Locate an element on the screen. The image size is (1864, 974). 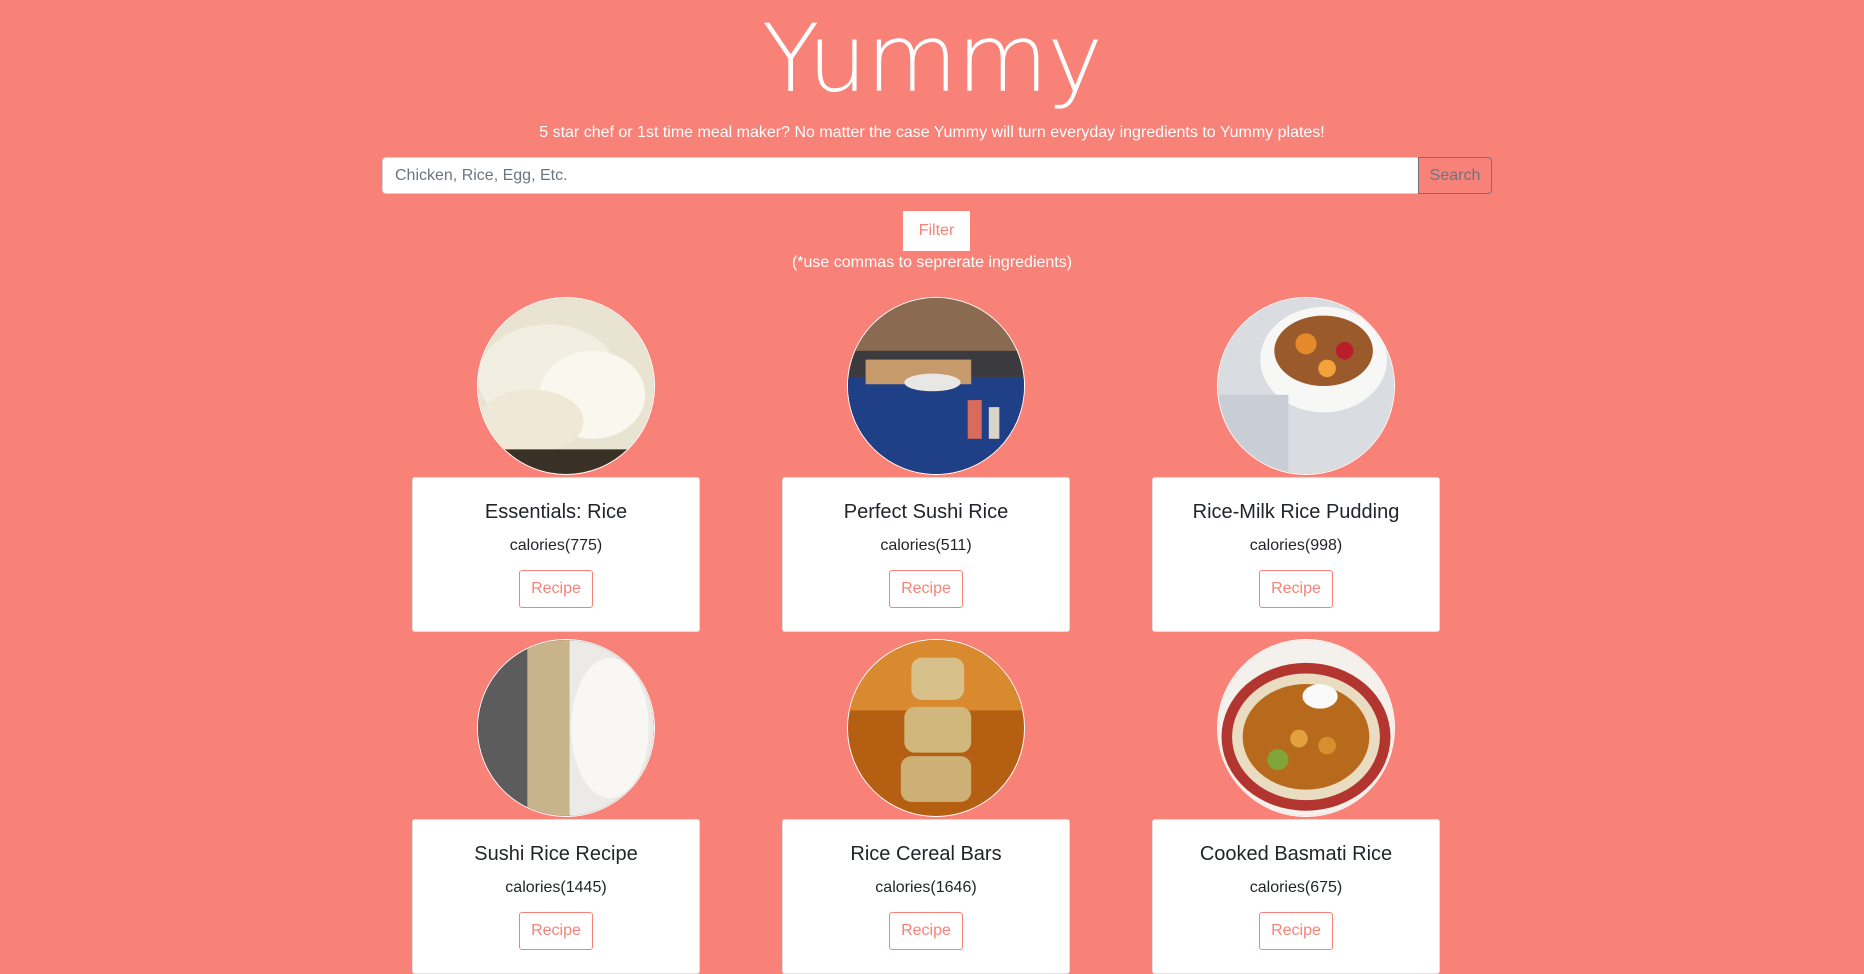
recipe-info: Perfect Sushi Rice calories(511) Recipe is located at coordinates (926, 554).